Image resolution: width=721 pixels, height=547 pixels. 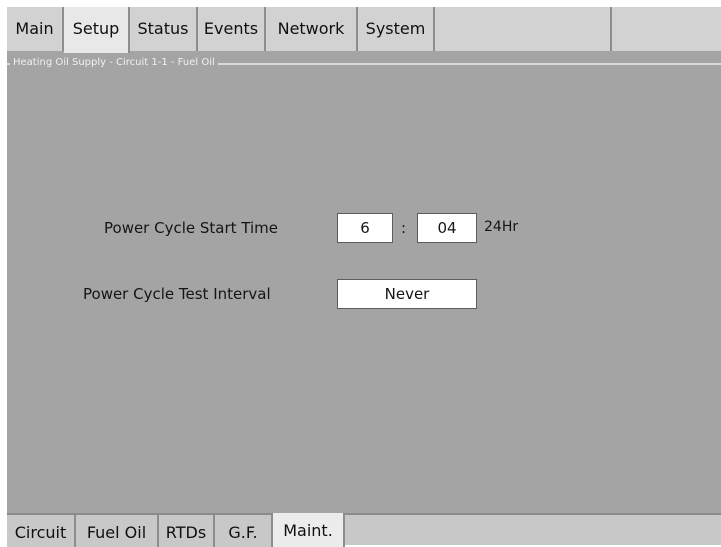 I want to click on start-hour-field: 6, so click(x=365, y=228).